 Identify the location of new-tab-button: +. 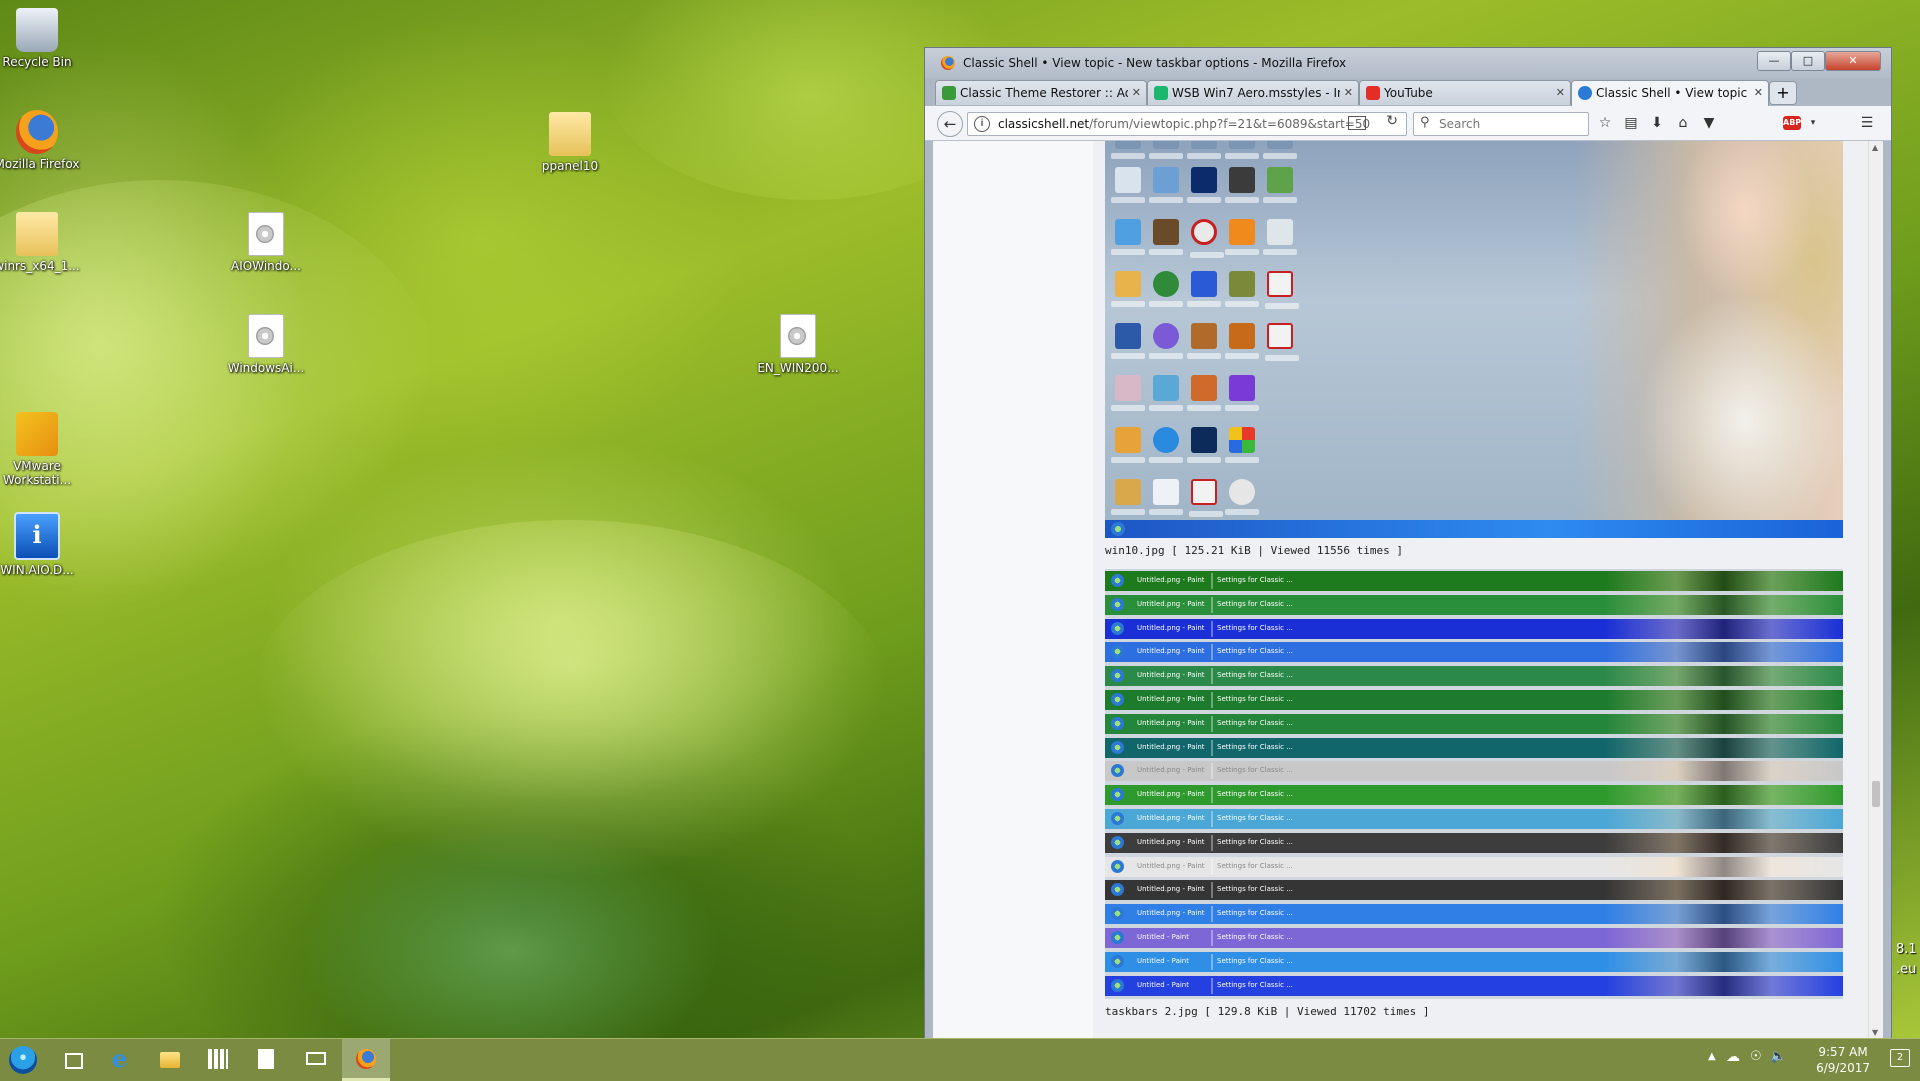
(1783, 93).